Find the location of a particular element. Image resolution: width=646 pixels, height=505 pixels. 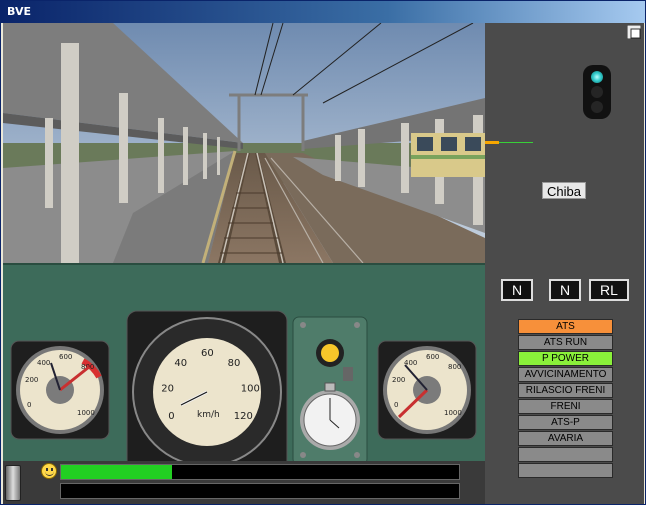

power-bar is located at coordinates (260, 472).